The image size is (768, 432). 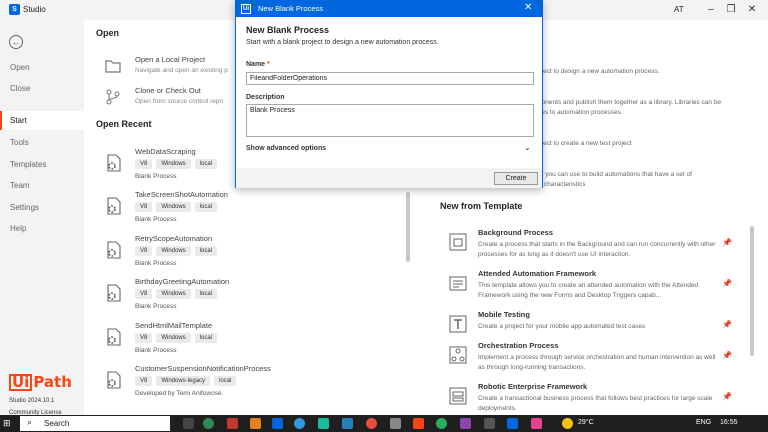 I want to click on app-title: Studio, so click(x=34, y=9).